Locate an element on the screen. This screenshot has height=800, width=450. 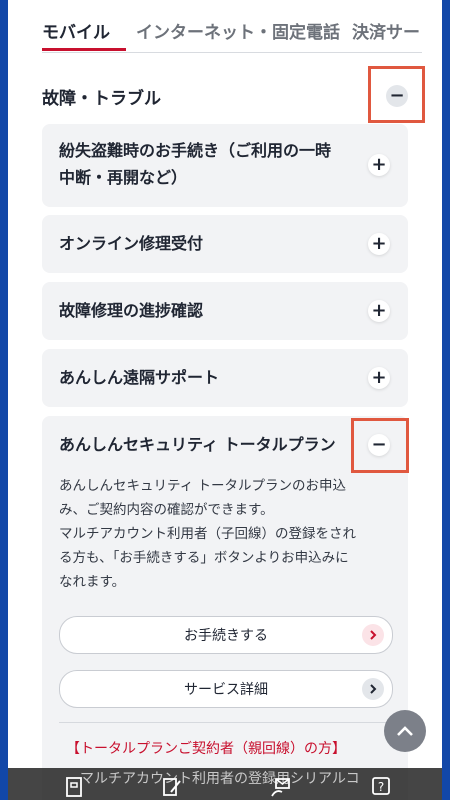
parent-line-heading: 【トータルプランご契約者（親回線）の方】 is located at coordinates (206, 749).